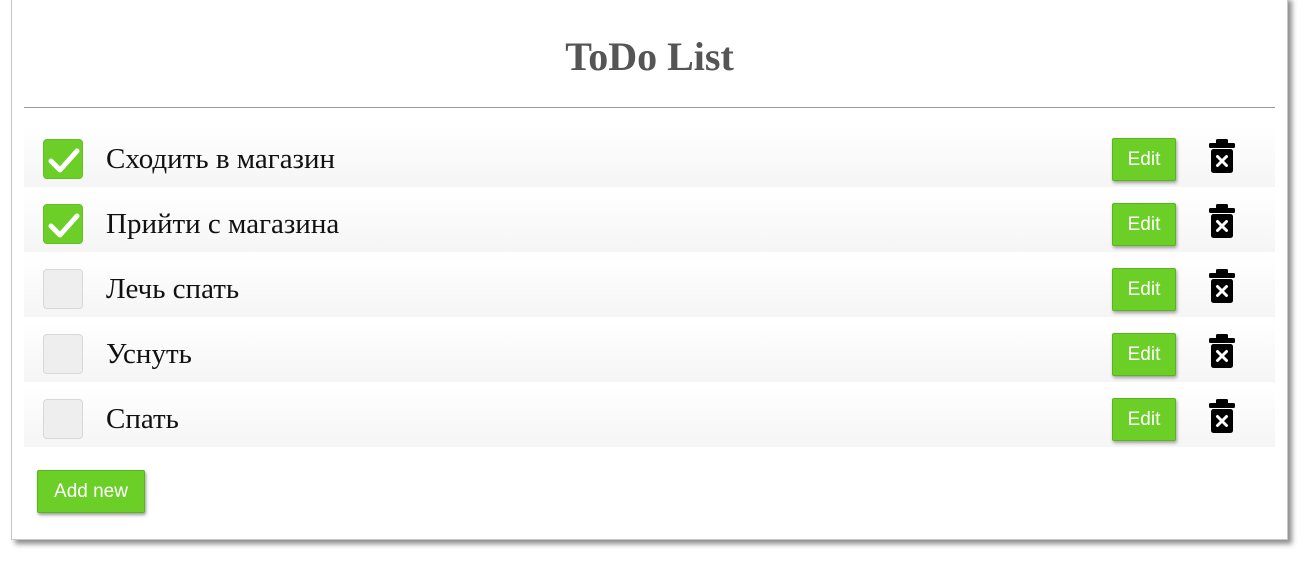 This screenshot has width=1301, height=572. What do you see at coordinates (149, 354) in the screenshot?
I see `todo-text: Уснуть` at bounding box center [149, 354].